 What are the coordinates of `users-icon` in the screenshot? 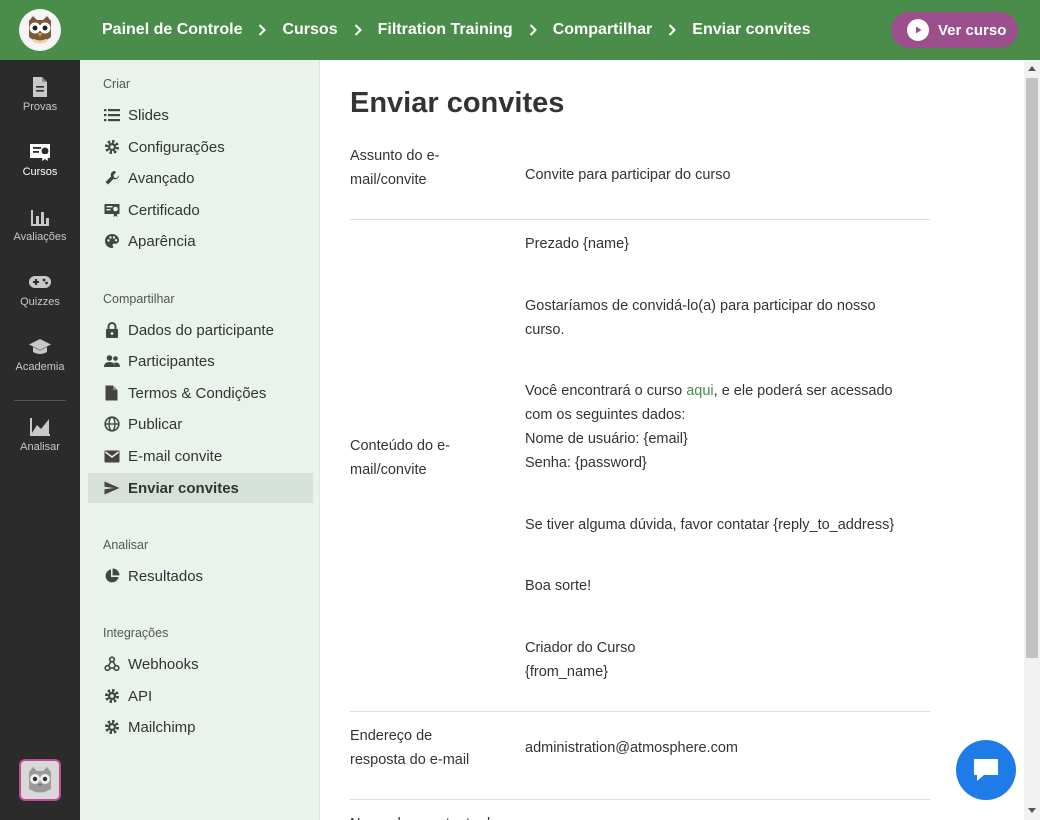 It's located at (111, 361).